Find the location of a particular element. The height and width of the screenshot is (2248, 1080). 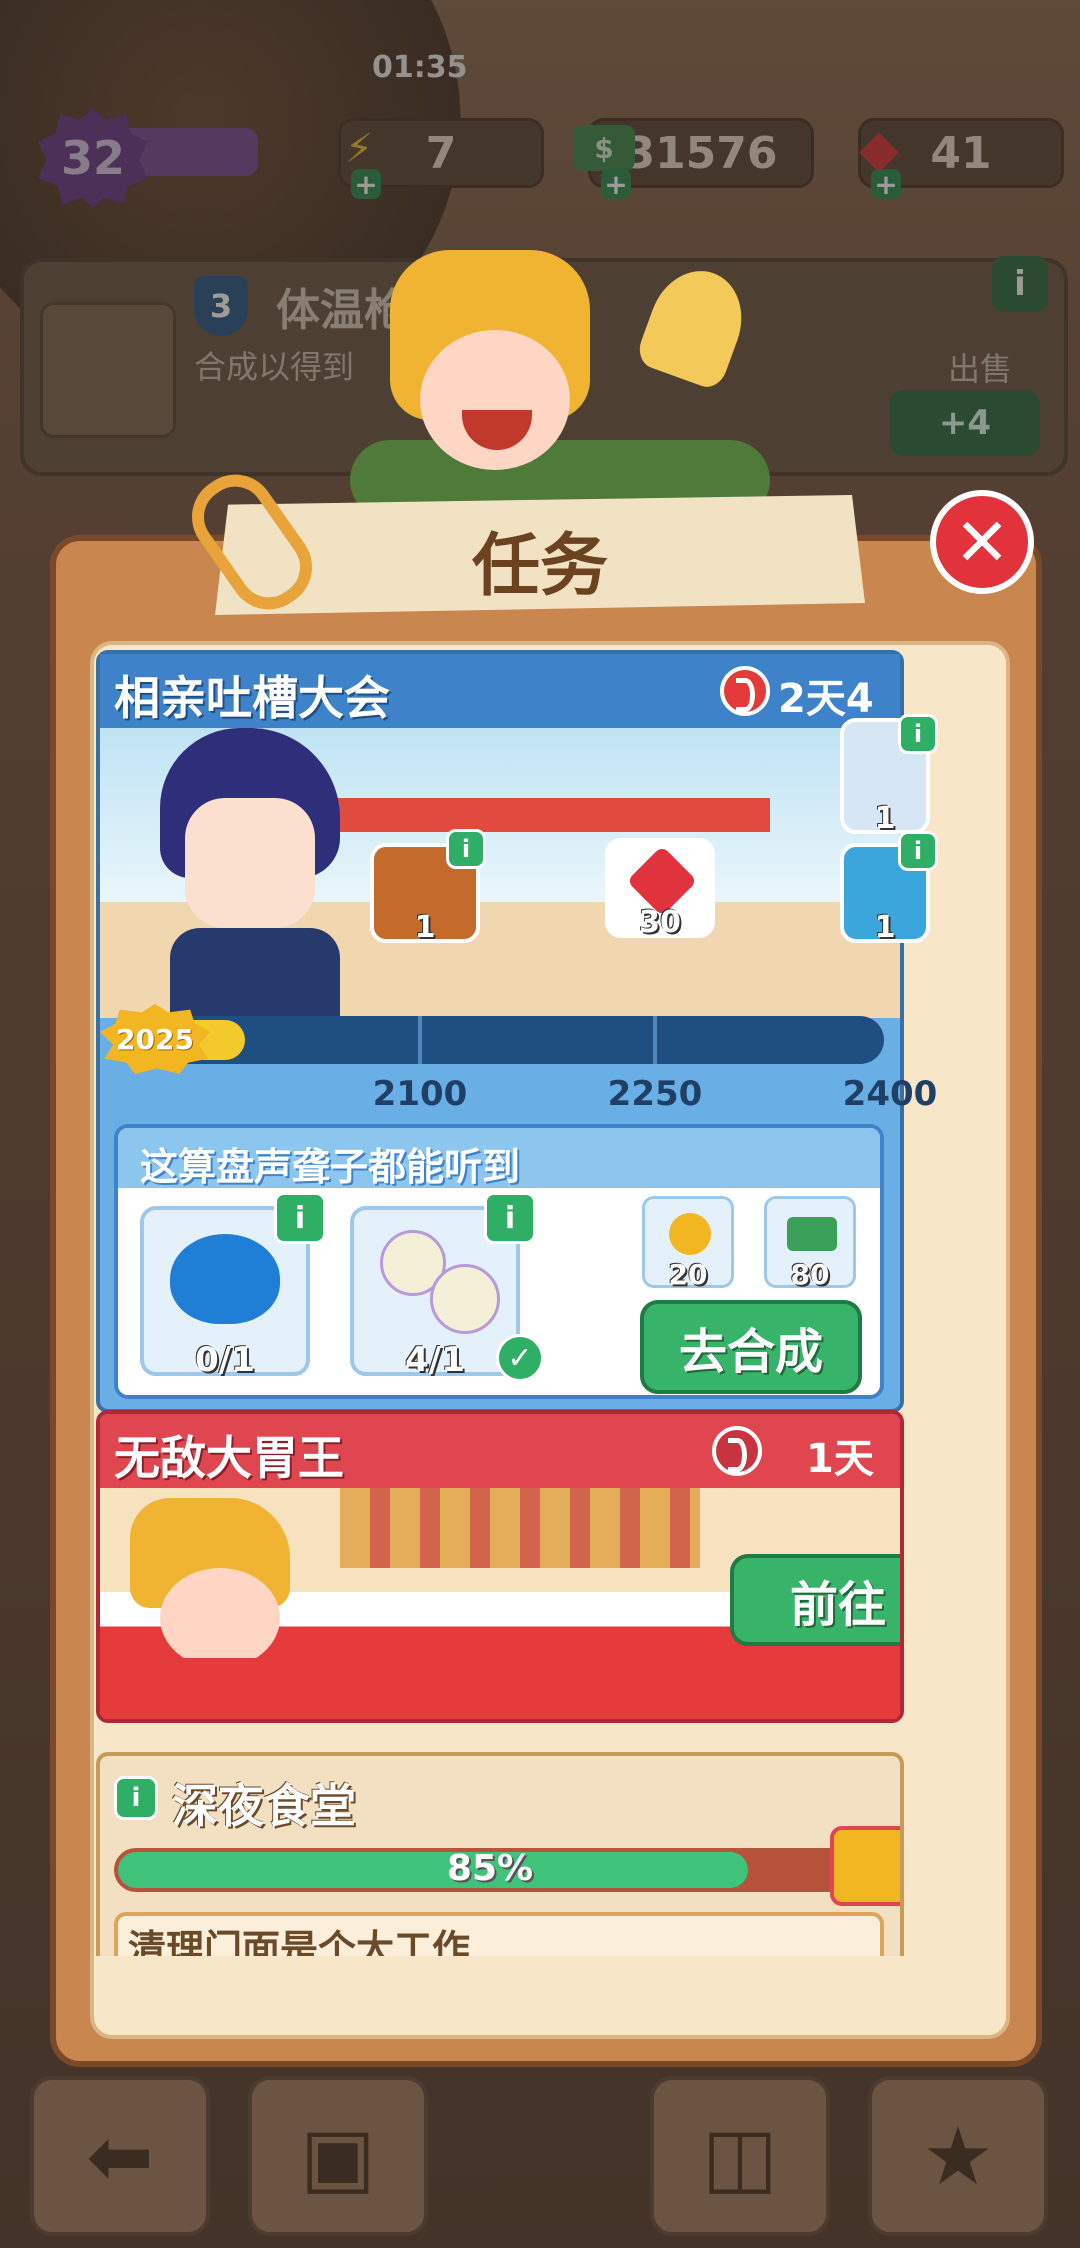

small-reward-cash: 80 is located at coordinates (810, 1243).